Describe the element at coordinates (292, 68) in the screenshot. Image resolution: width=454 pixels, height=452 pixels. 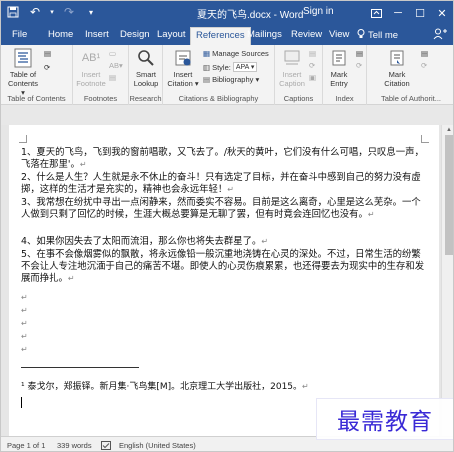
I see `insert-caption-button: Insert Caption` at that location.